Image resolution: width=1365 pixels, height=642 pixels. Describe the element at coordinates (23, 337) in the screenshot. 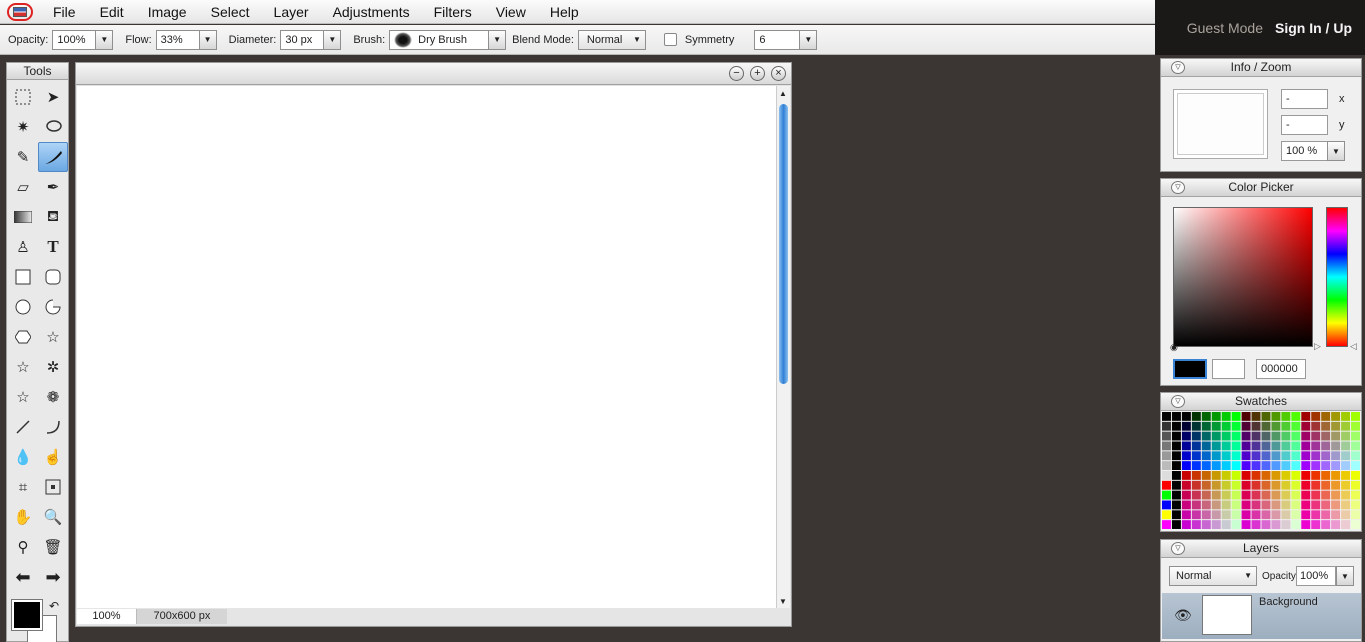

I see `hexagon-icon` at that location.